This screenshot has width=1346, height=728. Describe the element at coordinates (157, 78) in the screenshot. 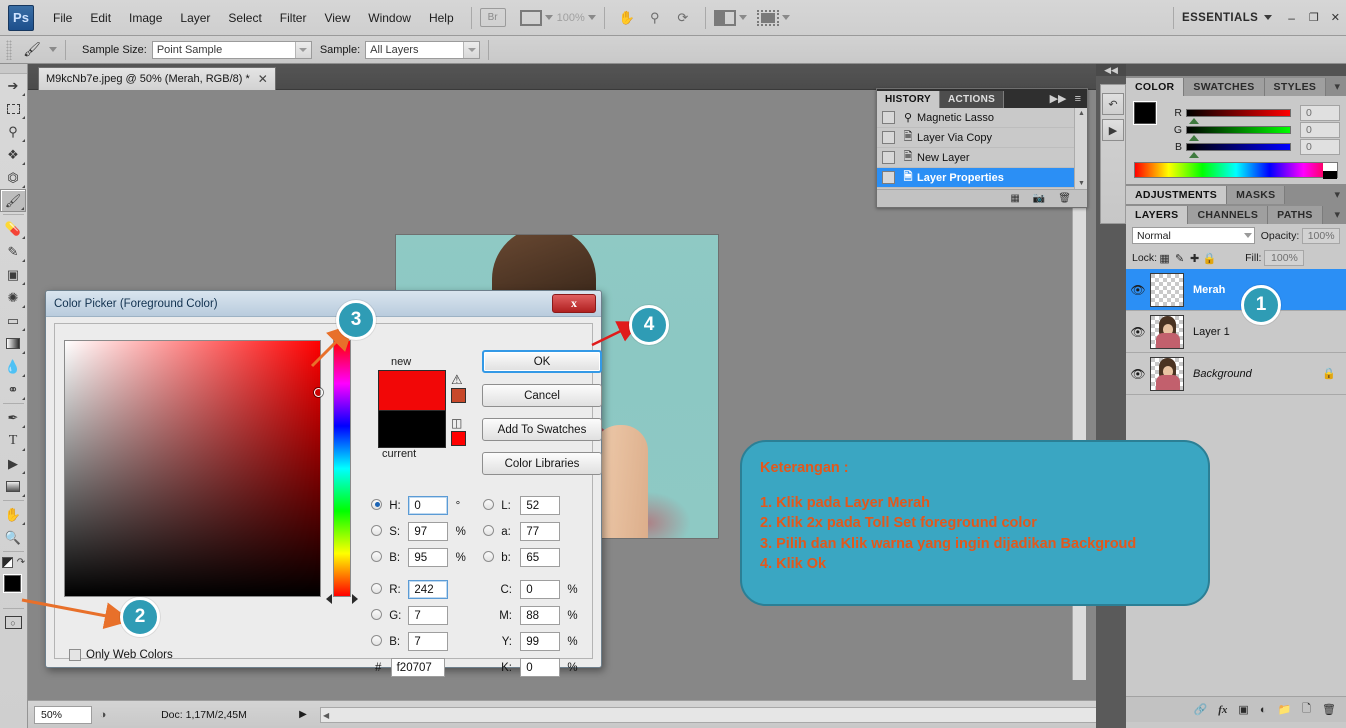

I see `document-tab: M9kcNb7e.jpeg @ 50% (Merah, RGB/8) * ✕` at that location.